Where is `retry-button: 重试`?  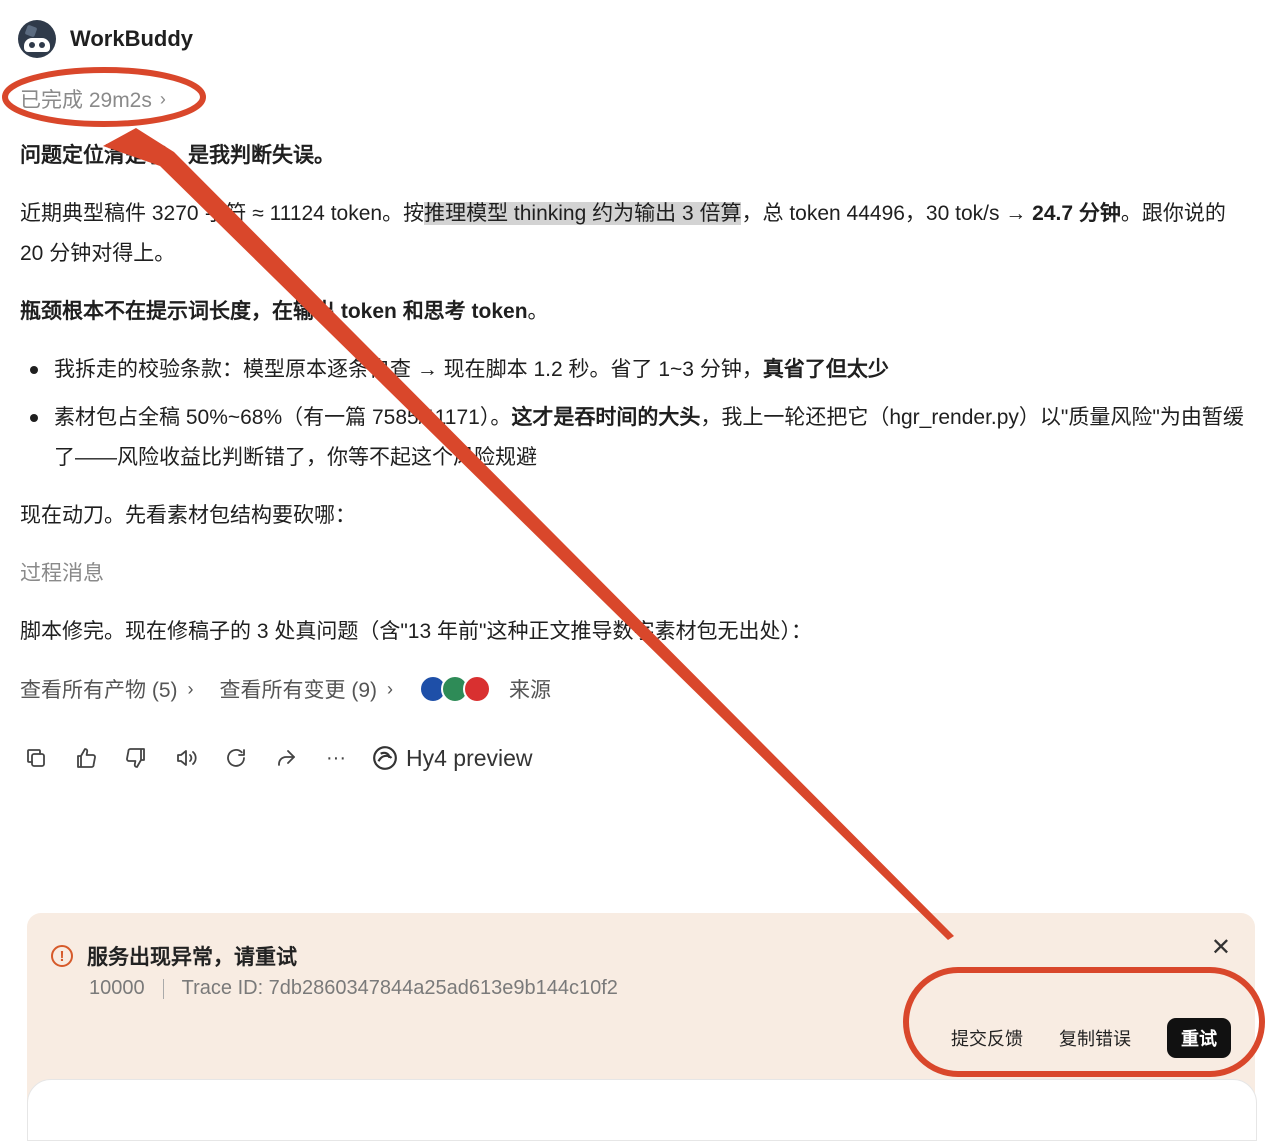 retry-button: 重试 is located at coordinates (1199, 1038).